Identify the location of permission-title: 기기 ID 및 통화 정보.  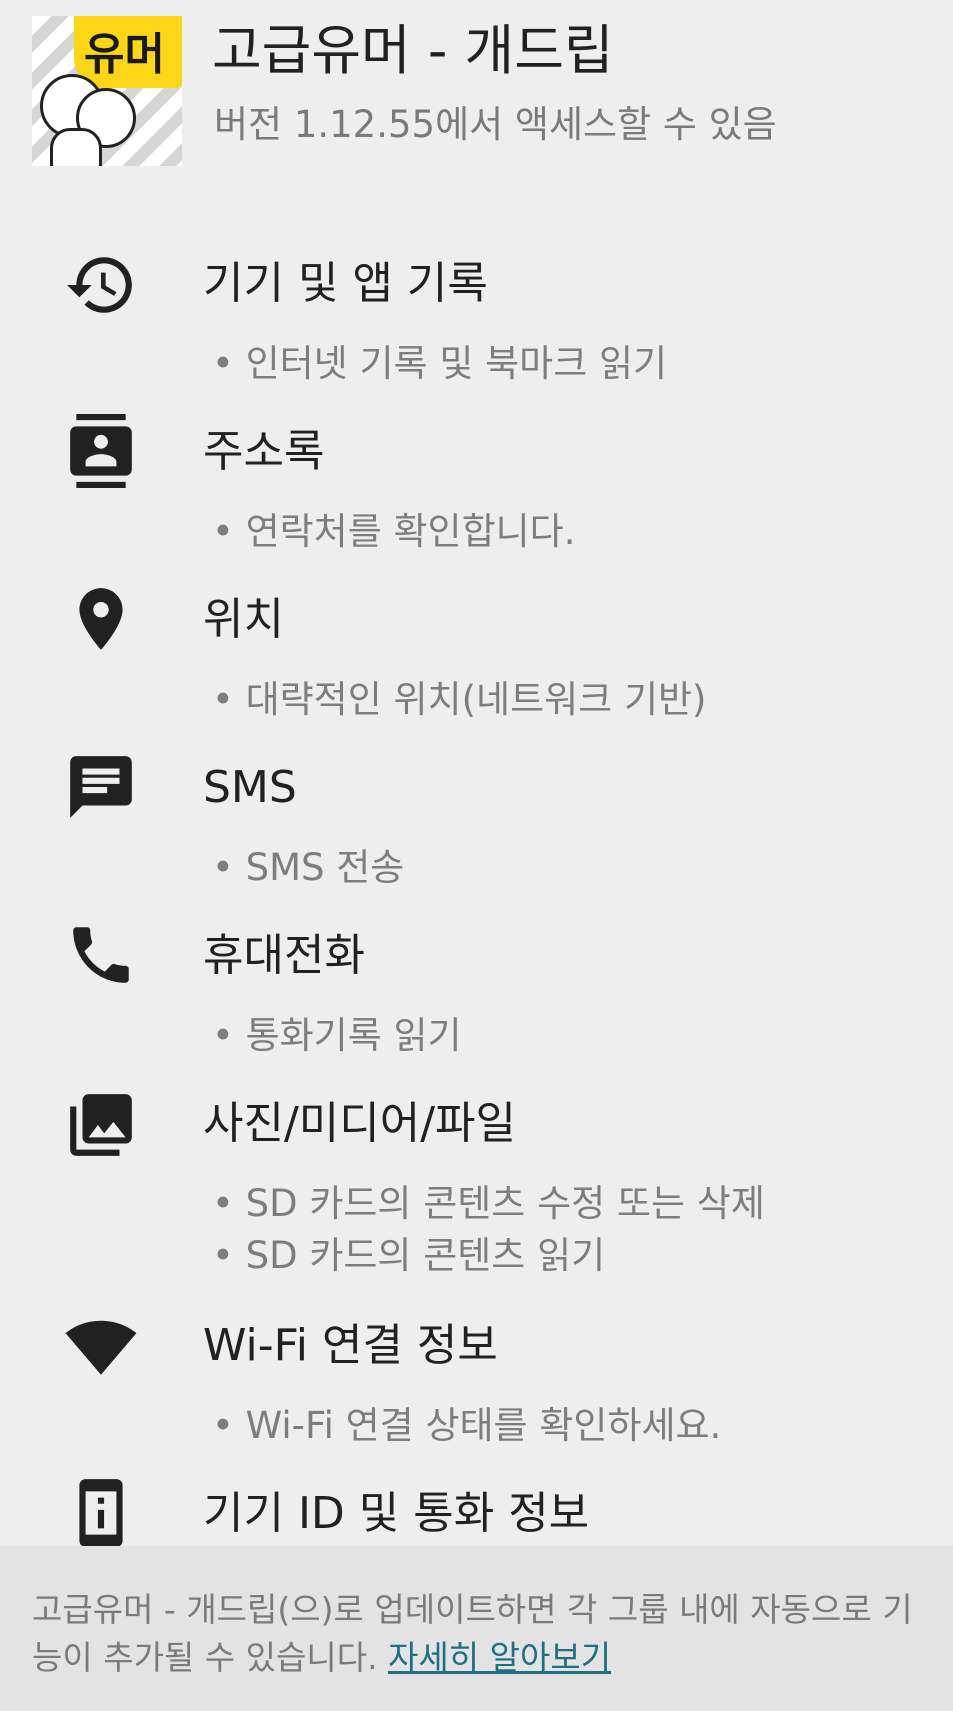
(396, 1513).